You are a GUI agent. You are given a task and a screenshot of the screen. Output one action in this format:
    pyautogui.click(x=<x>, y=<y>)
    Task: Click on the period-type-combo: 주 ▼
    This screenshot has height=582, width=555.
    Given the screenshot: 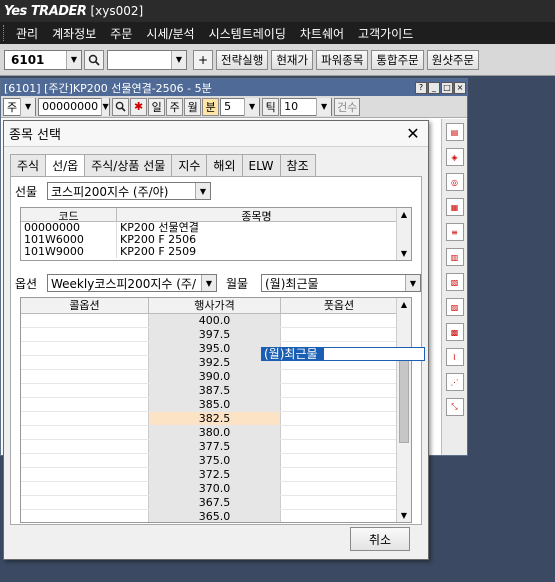 What is the action you would take?
    pyautogui.click(x=20, y=106)
    